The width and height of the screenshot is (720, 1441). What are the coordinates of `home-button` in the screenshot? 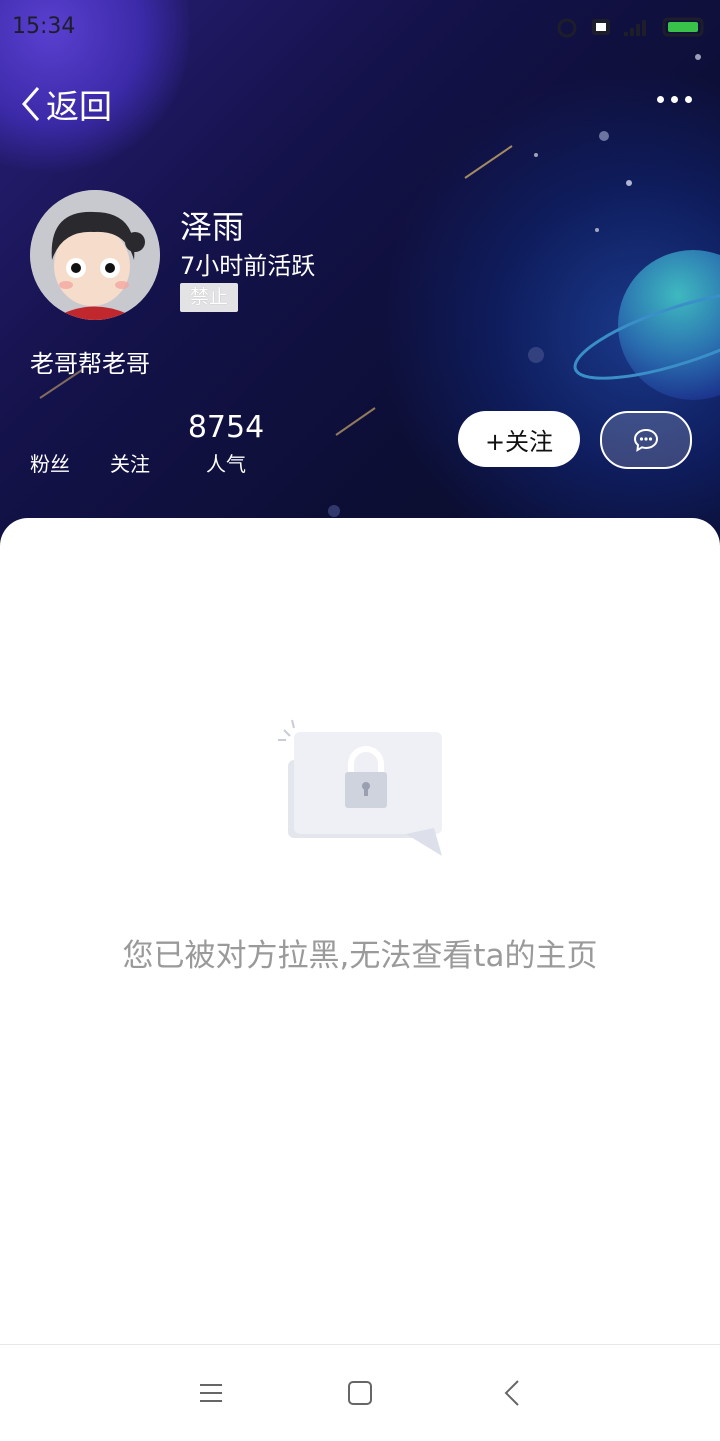 It's located at (360, 1393).